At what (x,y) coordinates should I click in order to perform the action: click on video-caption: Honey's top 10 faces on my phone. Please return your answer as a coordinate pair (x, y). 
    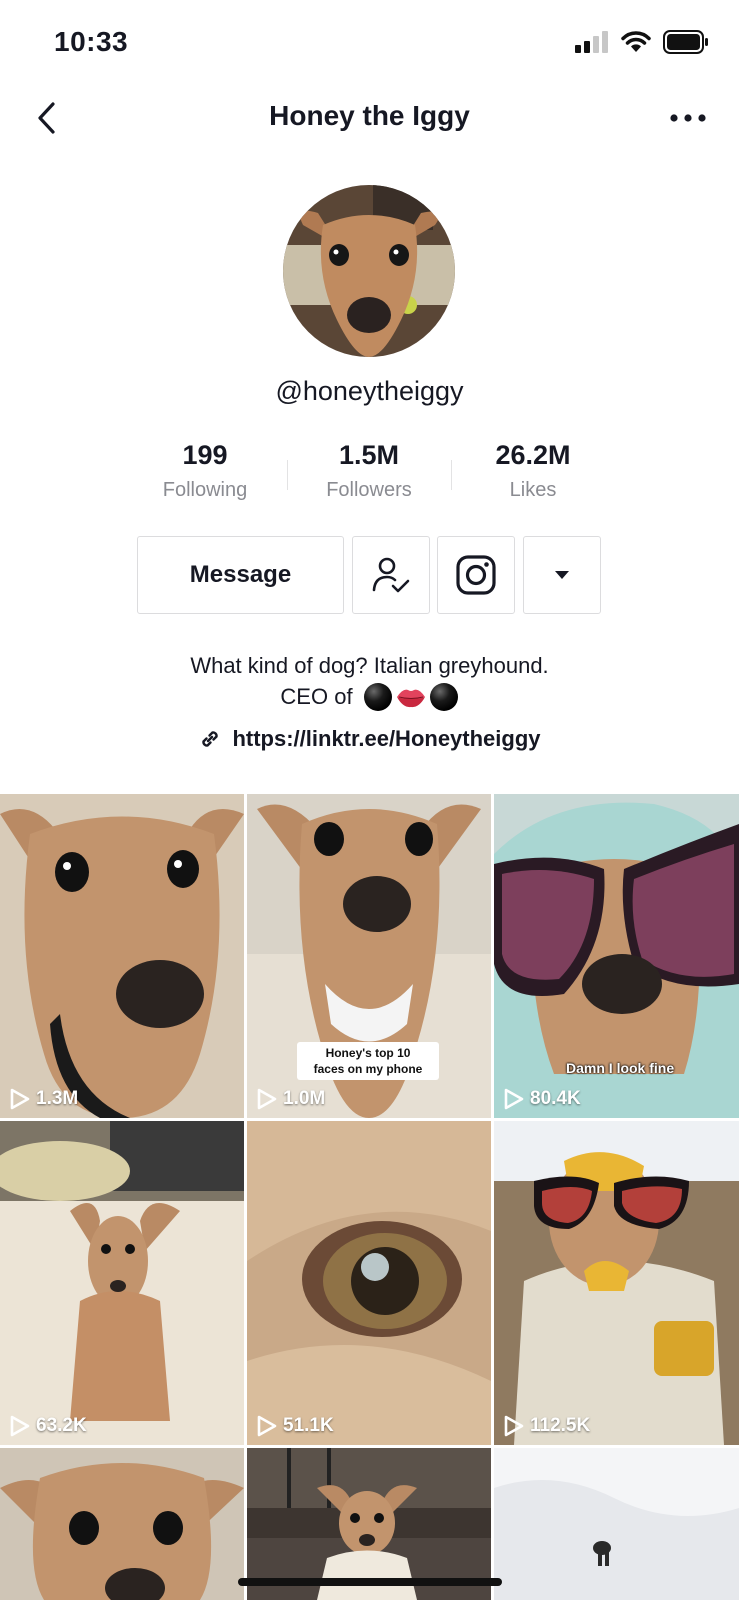
    Looking at the image, I should click on (368, 1061).